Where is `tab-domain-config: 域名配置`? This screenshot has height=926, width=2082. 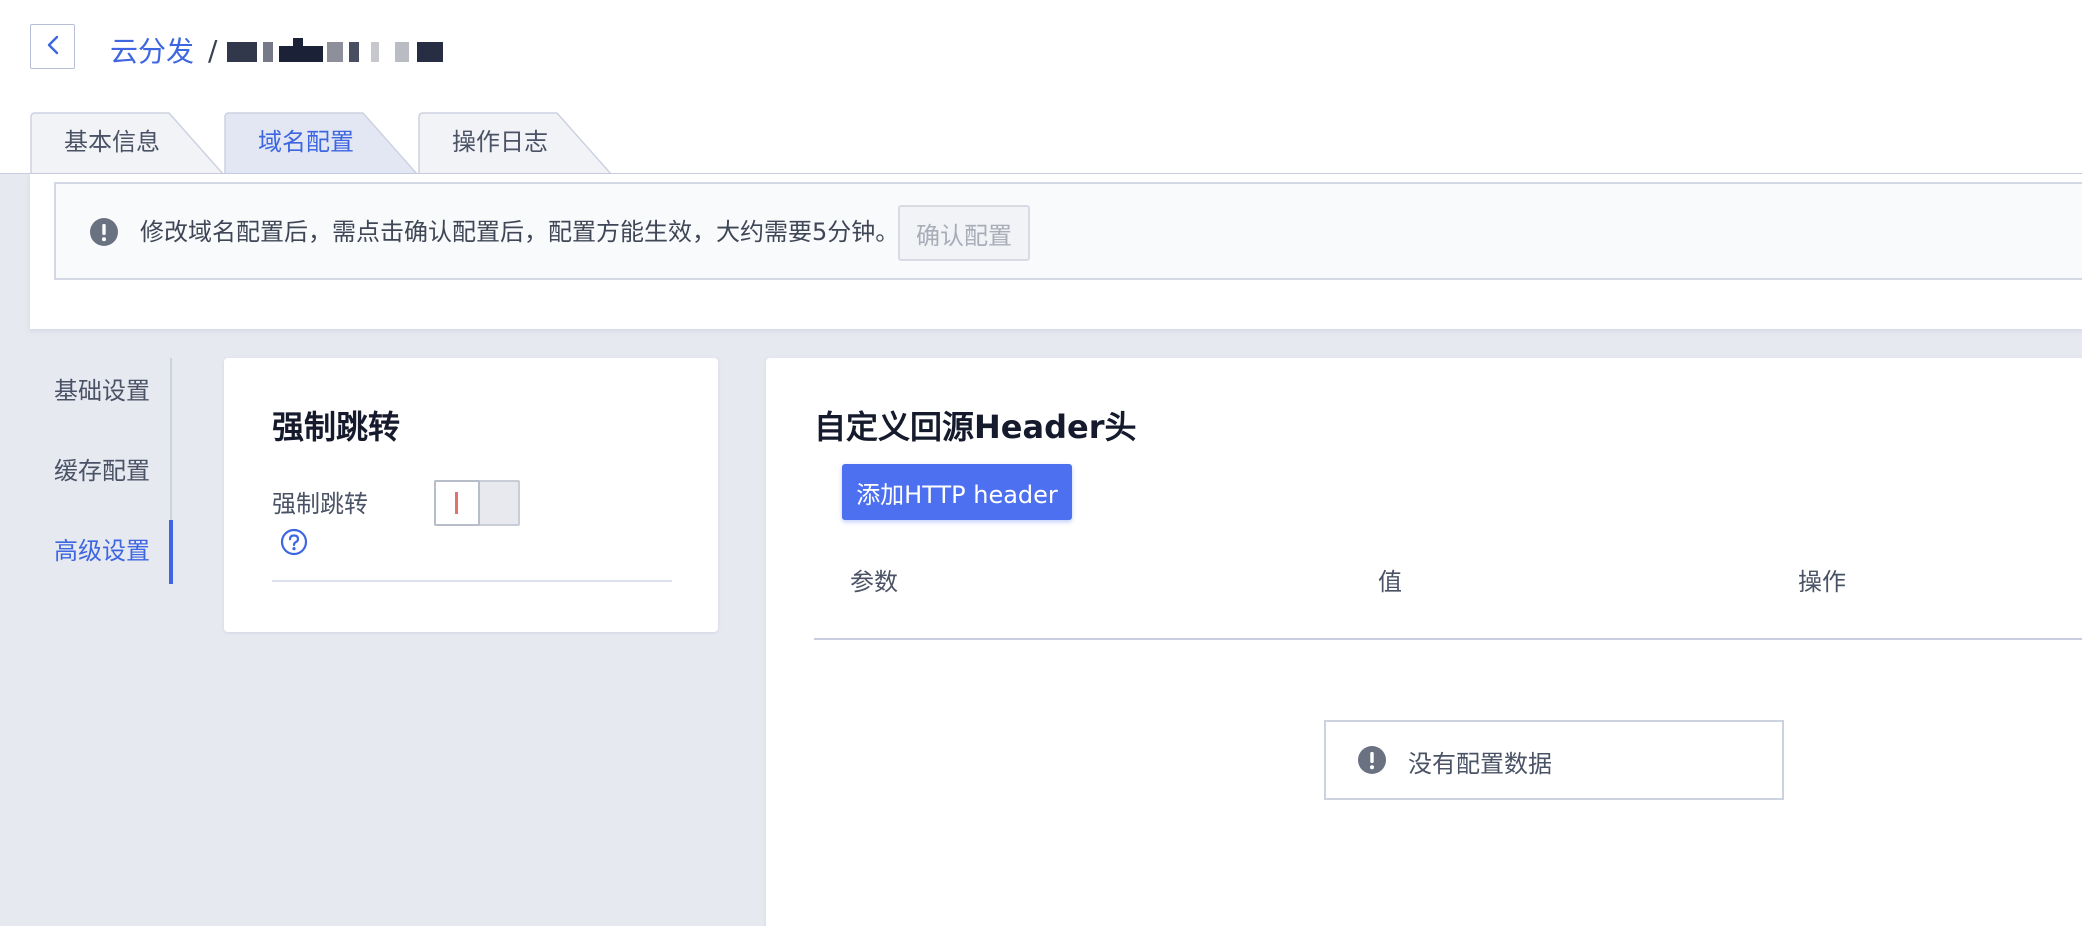
tab-domain-config: 域名配置 is located at coordinates (321, 143).